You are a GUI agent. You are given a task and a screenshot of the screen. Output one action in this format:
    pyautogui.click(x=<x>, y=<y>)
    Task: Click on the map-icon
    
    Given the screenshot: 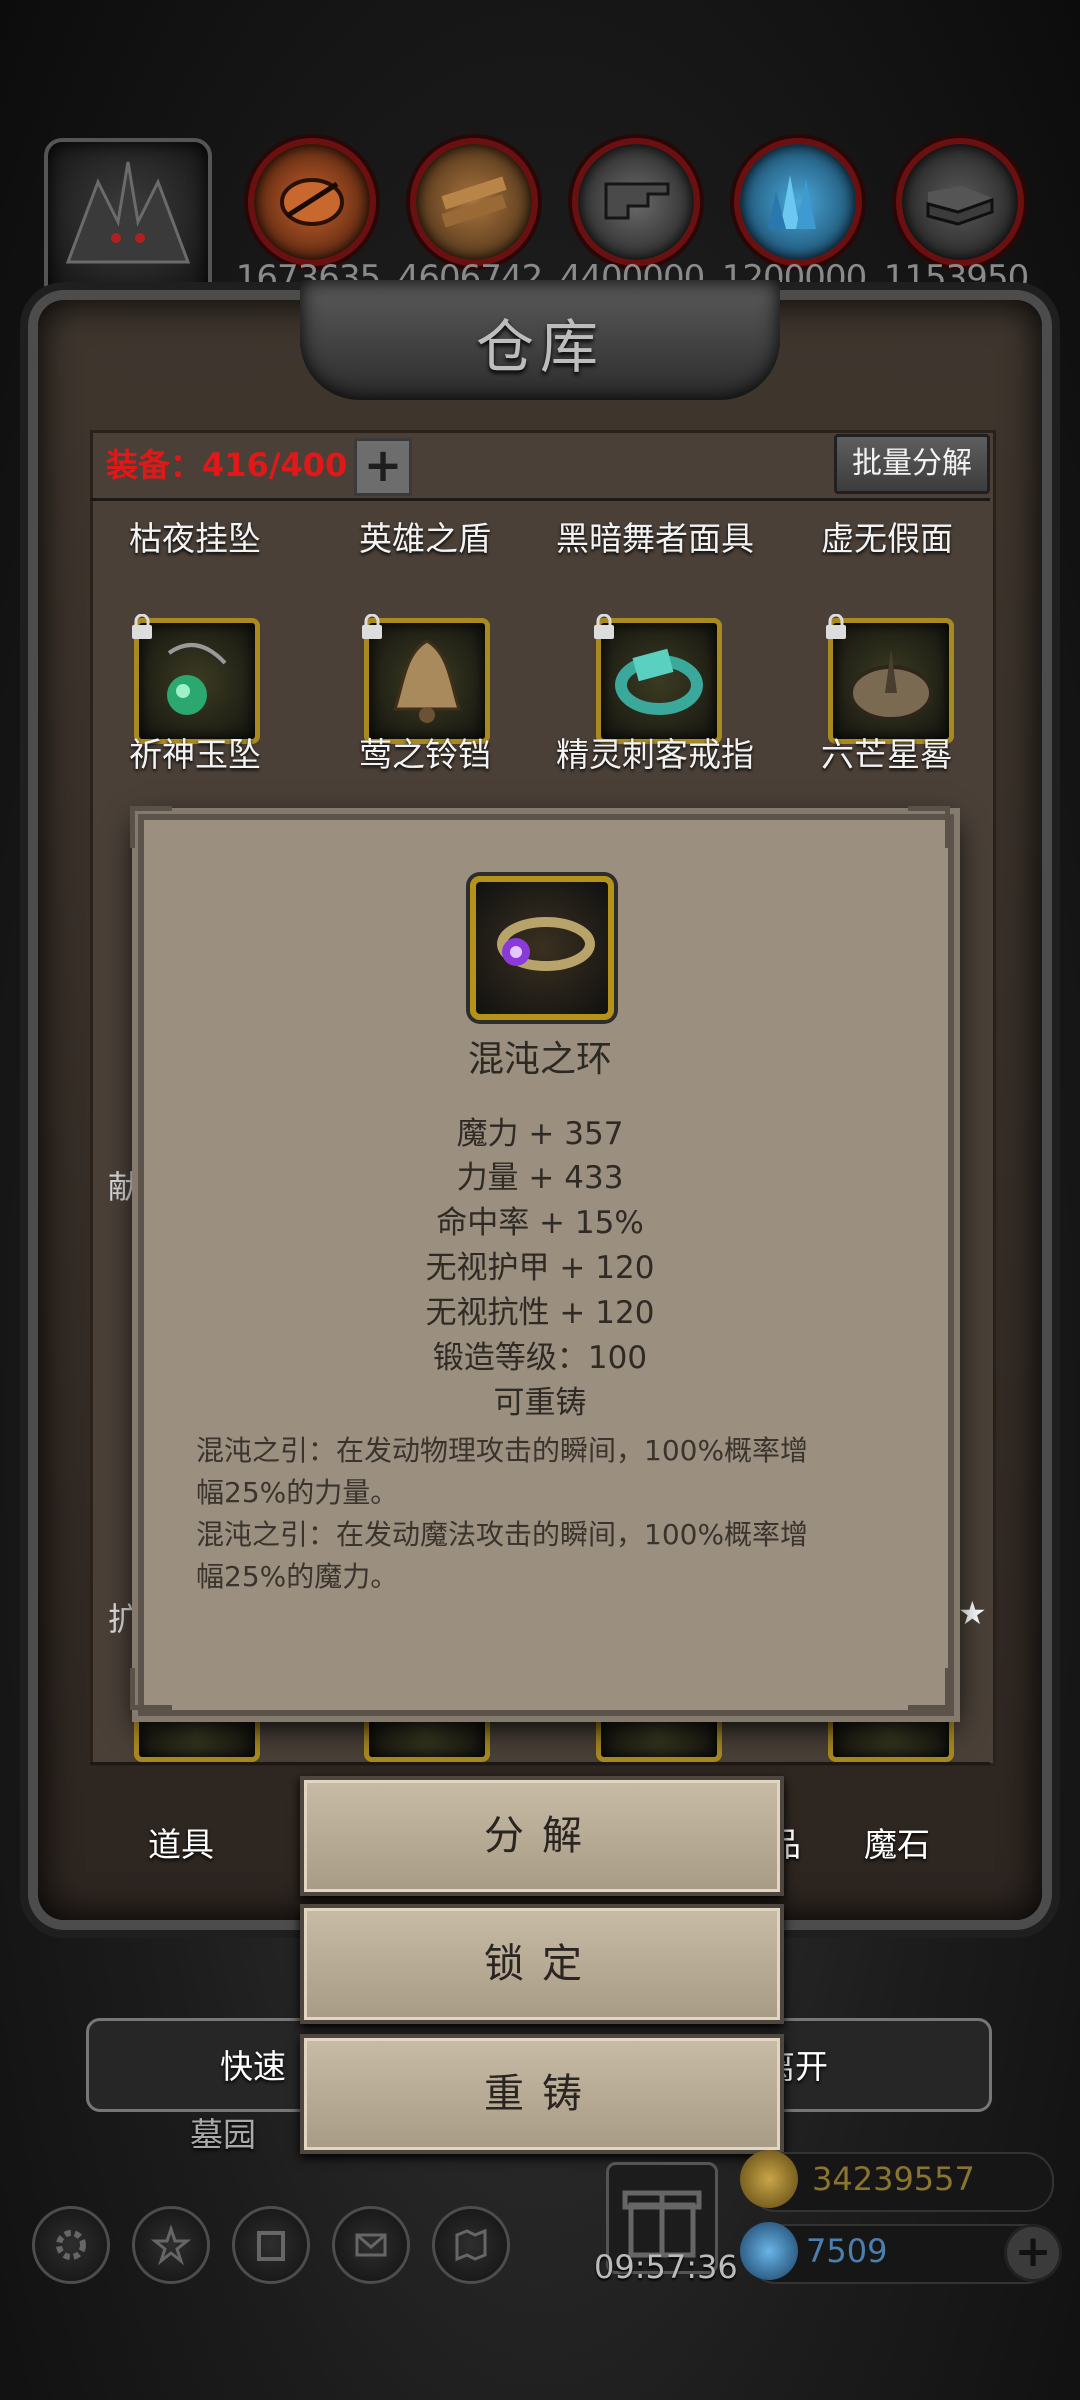 What is the action you would take?
    pyautogui.click(x=471, y=2245)
    